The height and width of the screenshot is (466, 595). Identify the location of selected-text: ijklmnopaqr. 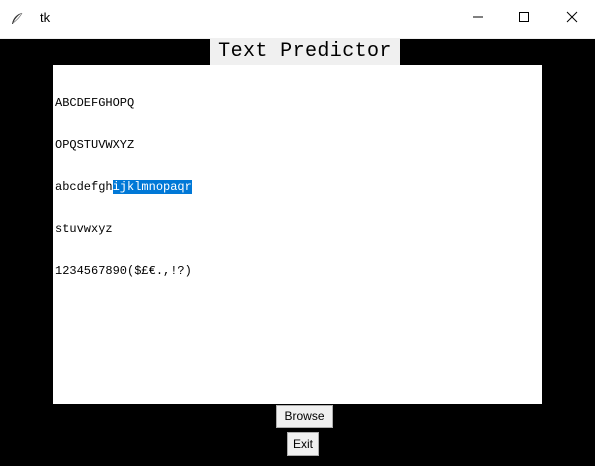
(152, 187).